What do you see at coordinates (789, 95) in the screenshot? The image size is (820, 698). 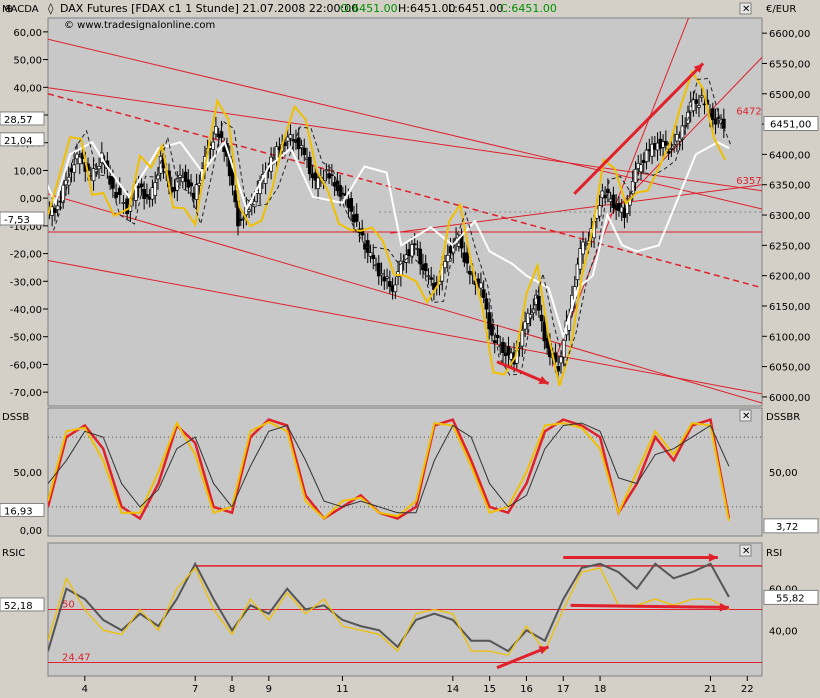 I see `price-right-tick-label: 6500,00` at bounding box center [789, 95].